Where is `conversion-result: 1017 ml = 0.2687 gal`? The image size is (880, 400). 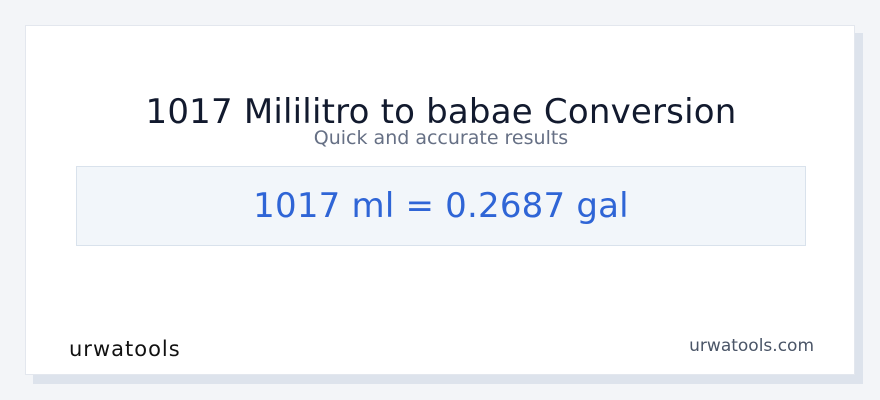
conversion-result: 1017 ml = 0.2687 gal is located at coordinates (441, 206).